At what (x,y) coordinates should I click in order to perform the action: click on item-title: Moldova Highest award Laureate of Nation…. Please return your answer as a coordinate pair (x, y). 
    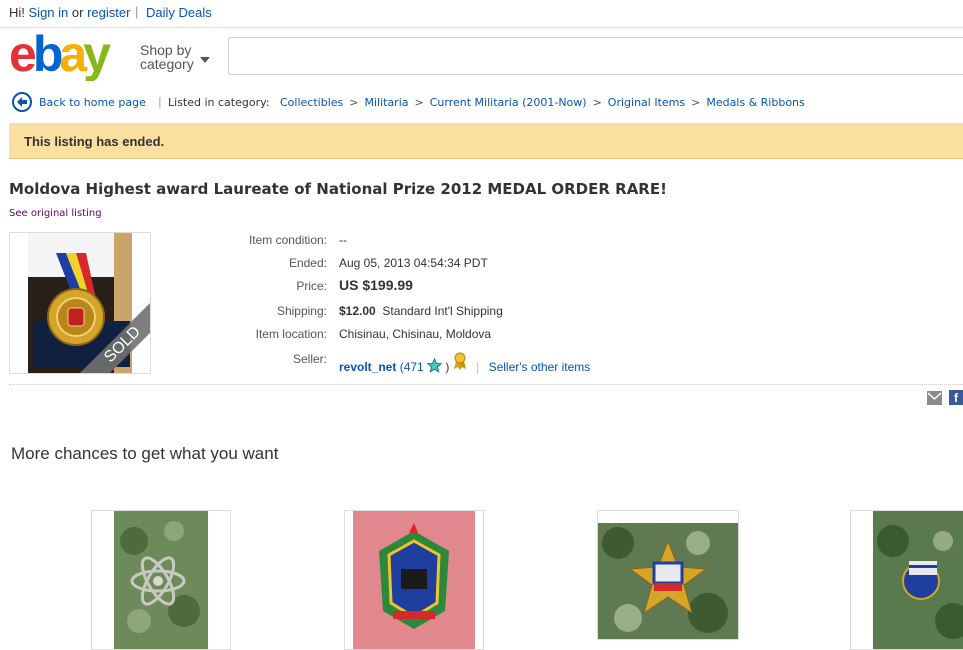
    Looking at the image, I should click on (338, 189).